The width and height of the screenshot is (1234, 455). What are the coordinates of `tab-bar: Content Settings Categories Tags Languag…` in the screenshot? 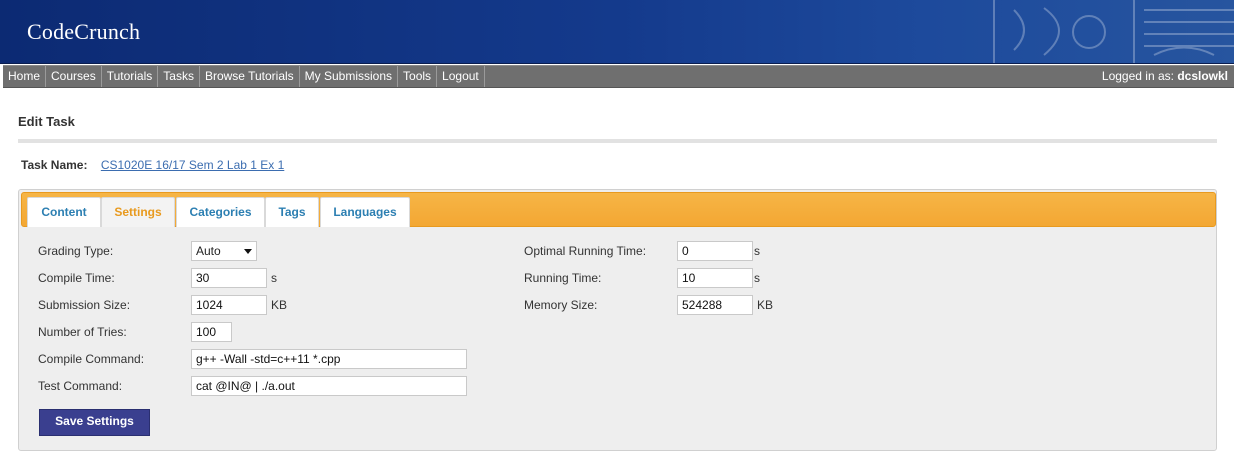 It's located at (618, 209).